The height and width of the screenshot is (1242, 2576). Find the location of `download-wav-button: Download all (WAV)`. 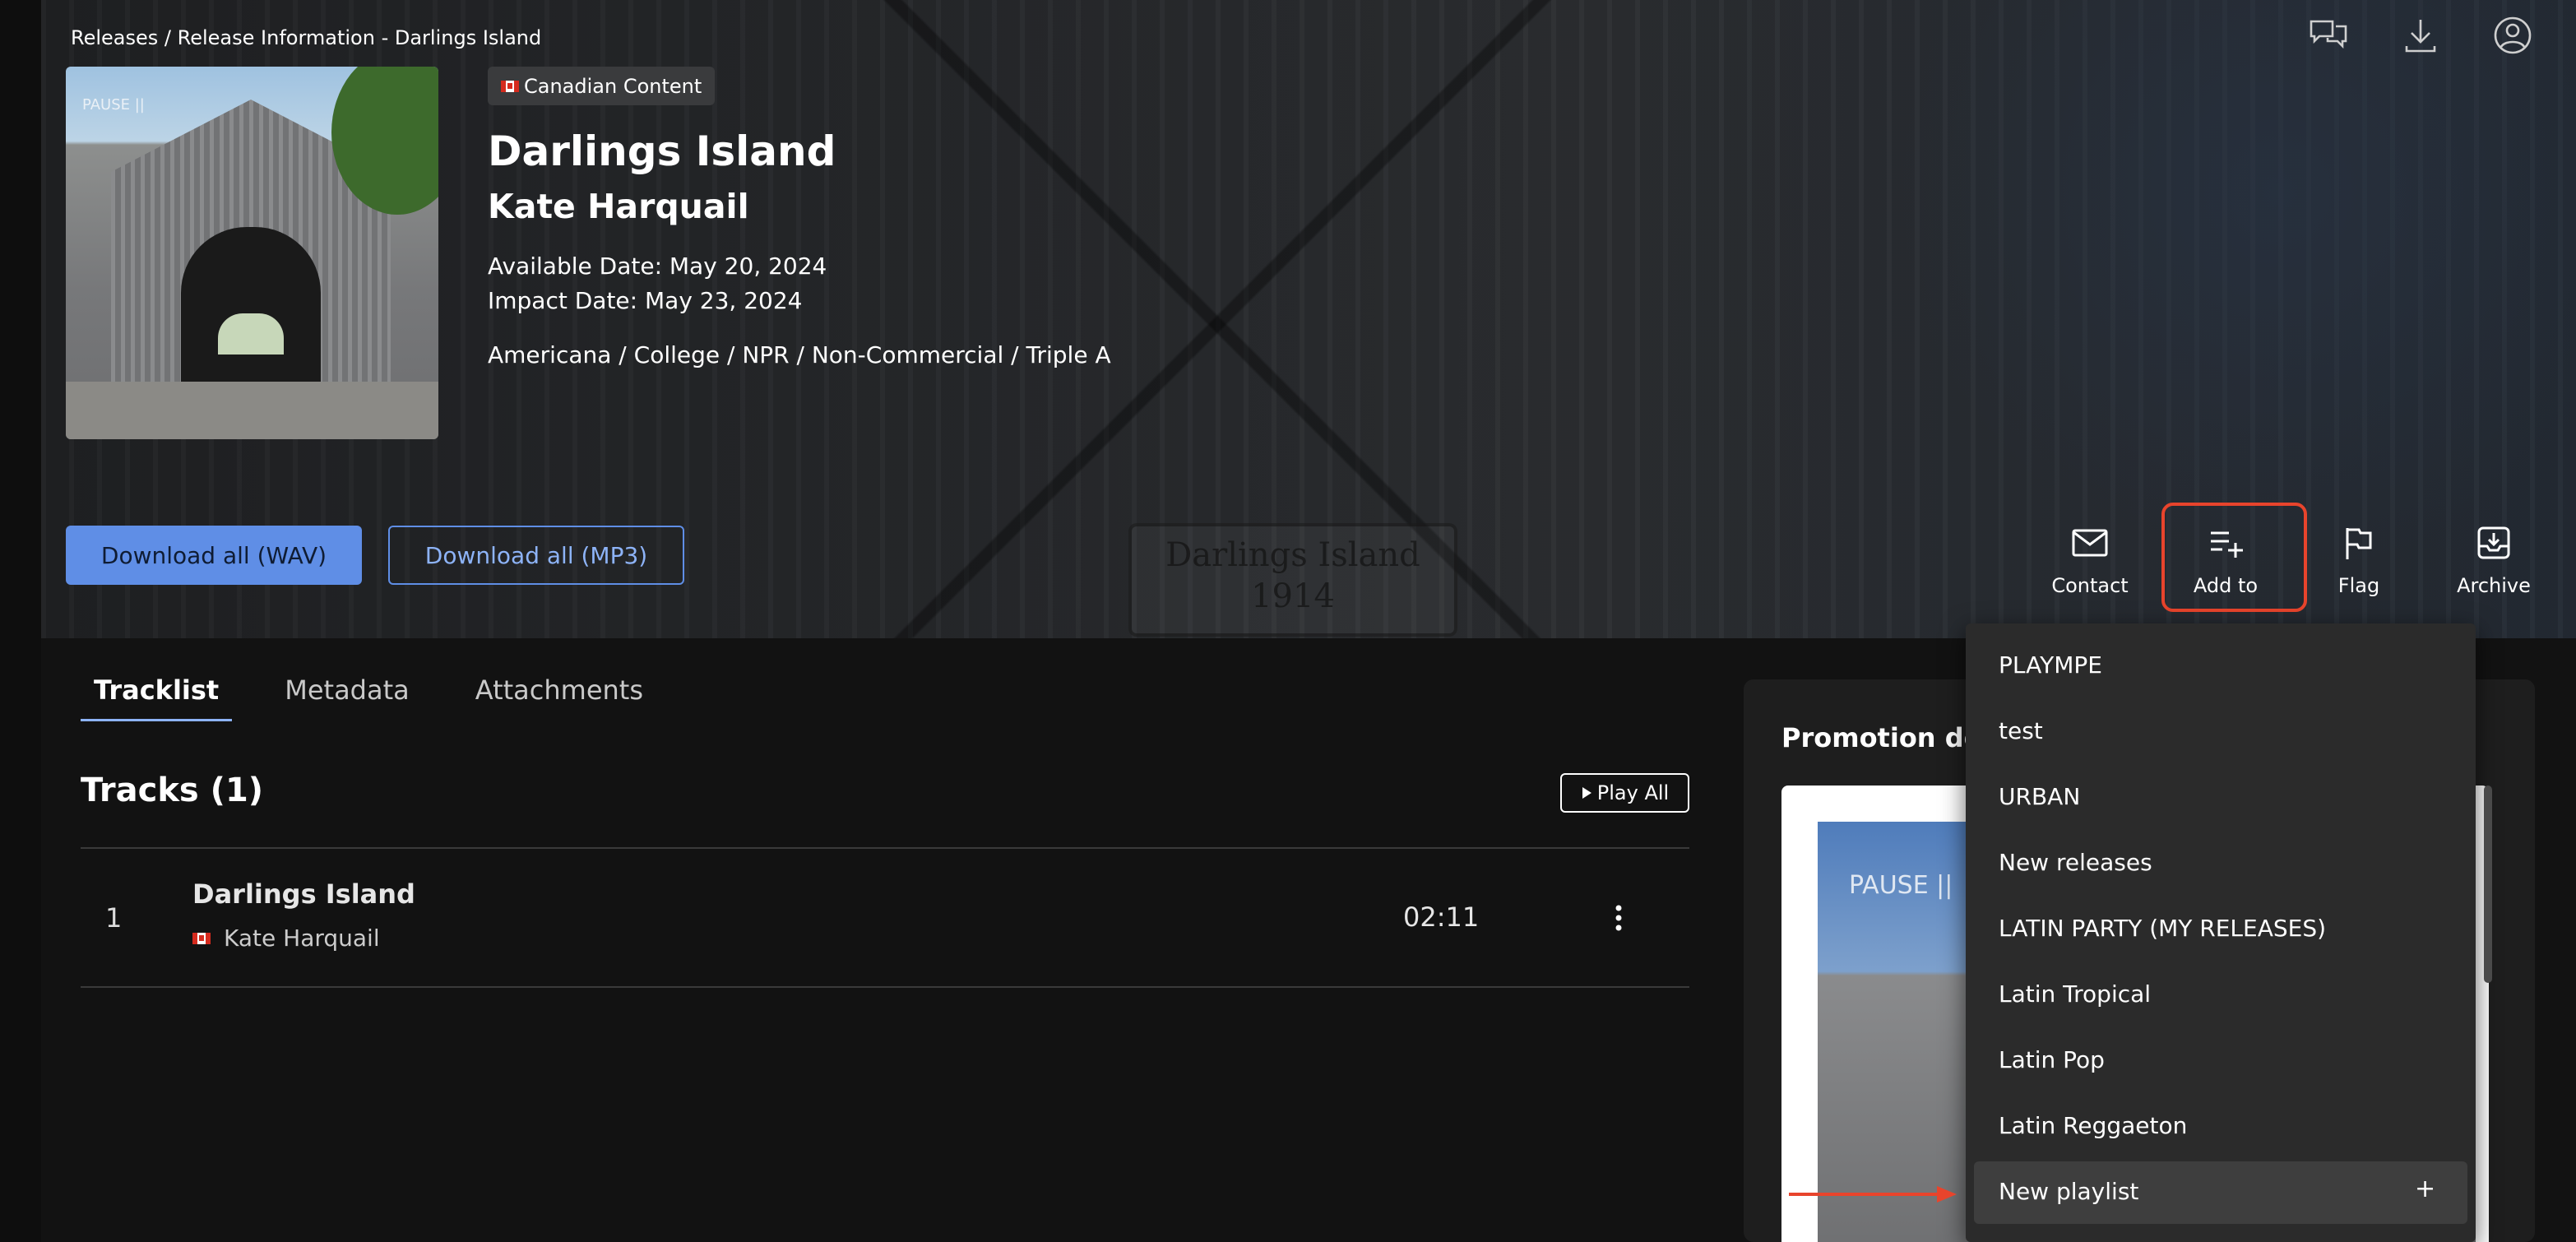

download-wav-button: Download all (WAV) is located at coordinates (214, 556).